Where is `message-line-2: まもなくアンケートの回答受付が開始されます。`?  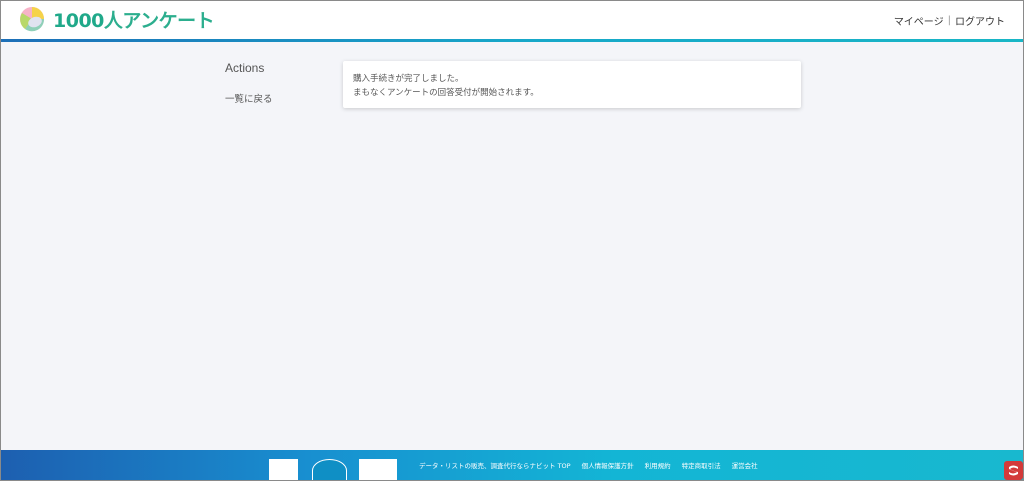
message-line-2: まもなくアンケートの回答受付が開始されます。 is located at coordinates (446, 93).